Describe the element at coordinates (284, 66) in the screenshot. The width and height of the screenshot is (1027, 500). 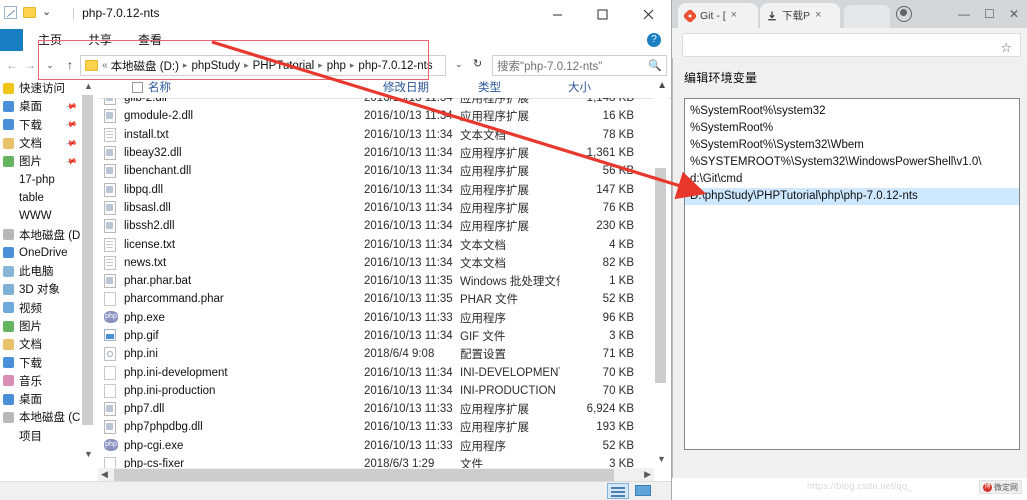
I see `breadcrumb-item-phptutorial: PHPTutorial` at that location.